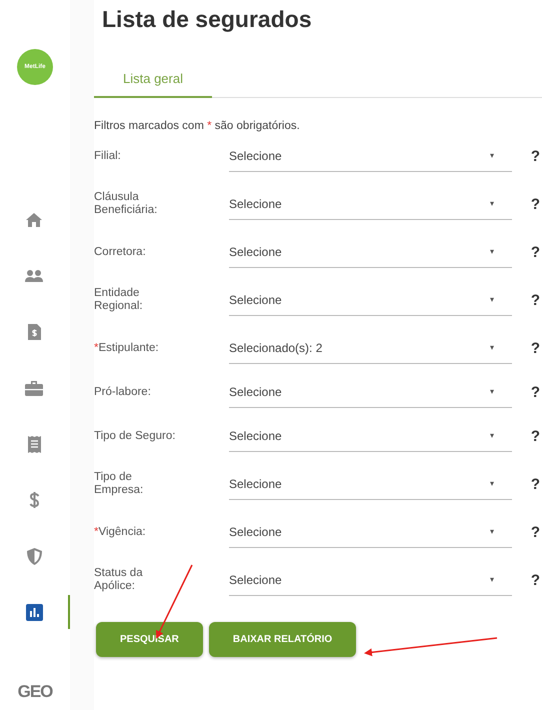  What do you see at coordinates (34, 276) in the screenshot?
I see `people-icon` at bounding box center [34, 276].